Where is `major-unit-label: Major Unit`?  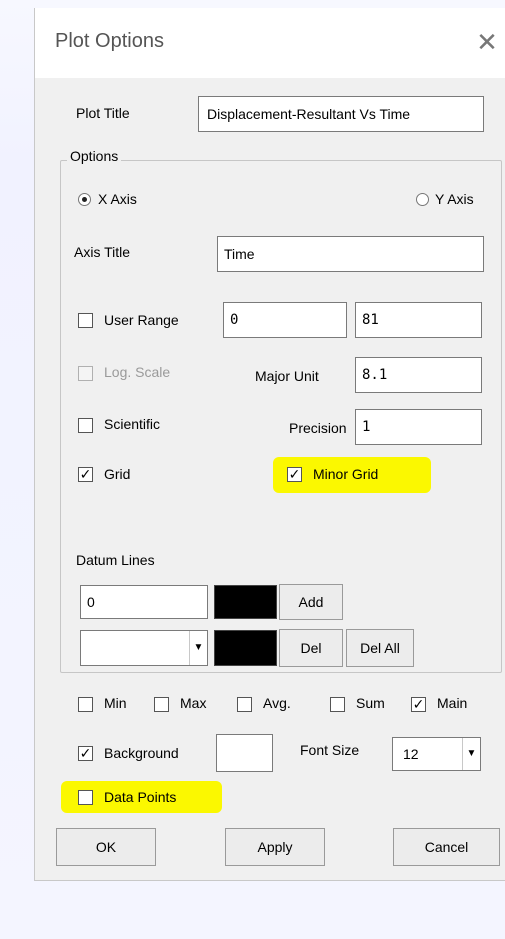
major-unit-label: Major Unit is located at coordinates (287, 376).